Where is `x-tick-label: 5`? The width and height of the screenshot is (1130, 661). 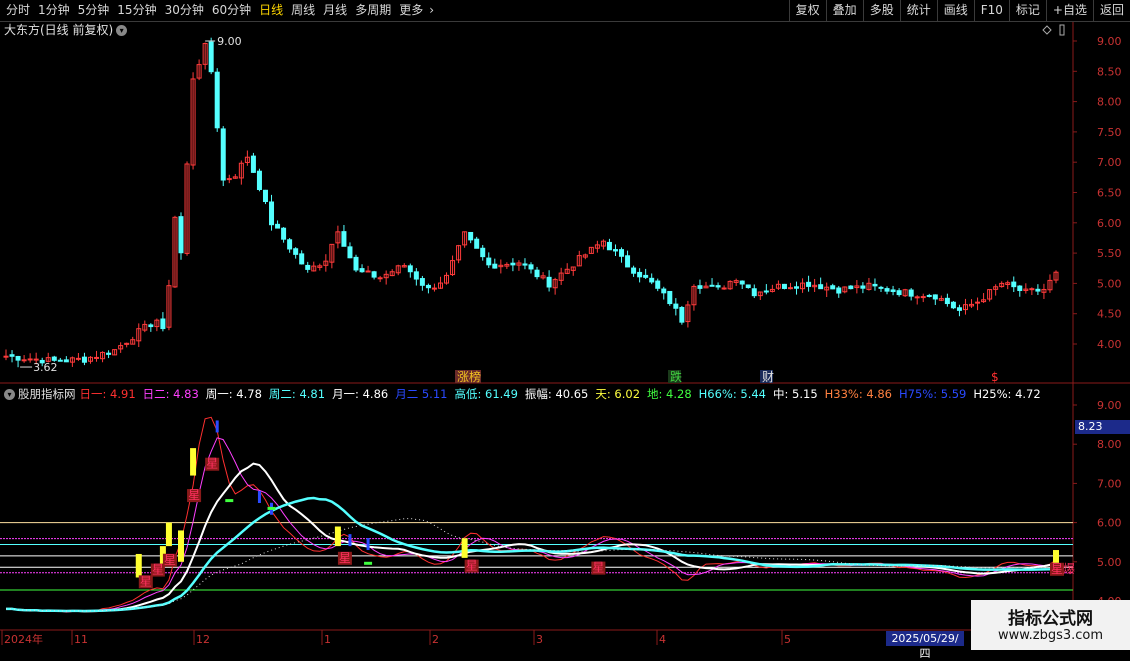 x-tick-label: 5 is located at coordinates (787, 639).